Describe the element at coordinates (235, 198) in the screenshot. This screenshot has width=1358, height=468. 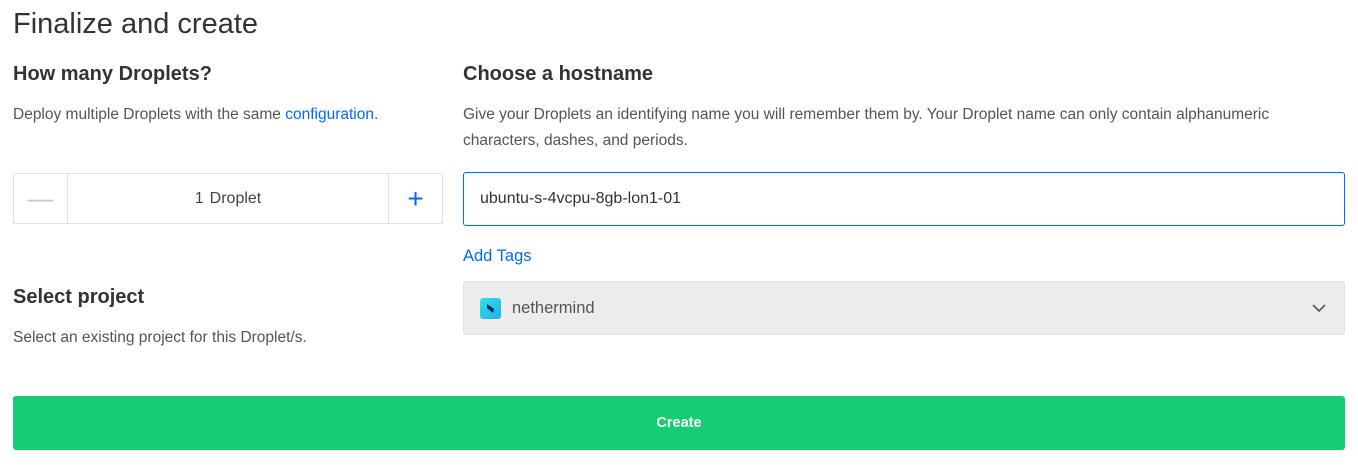
I see `droplet-unit: Droplet` at that location.